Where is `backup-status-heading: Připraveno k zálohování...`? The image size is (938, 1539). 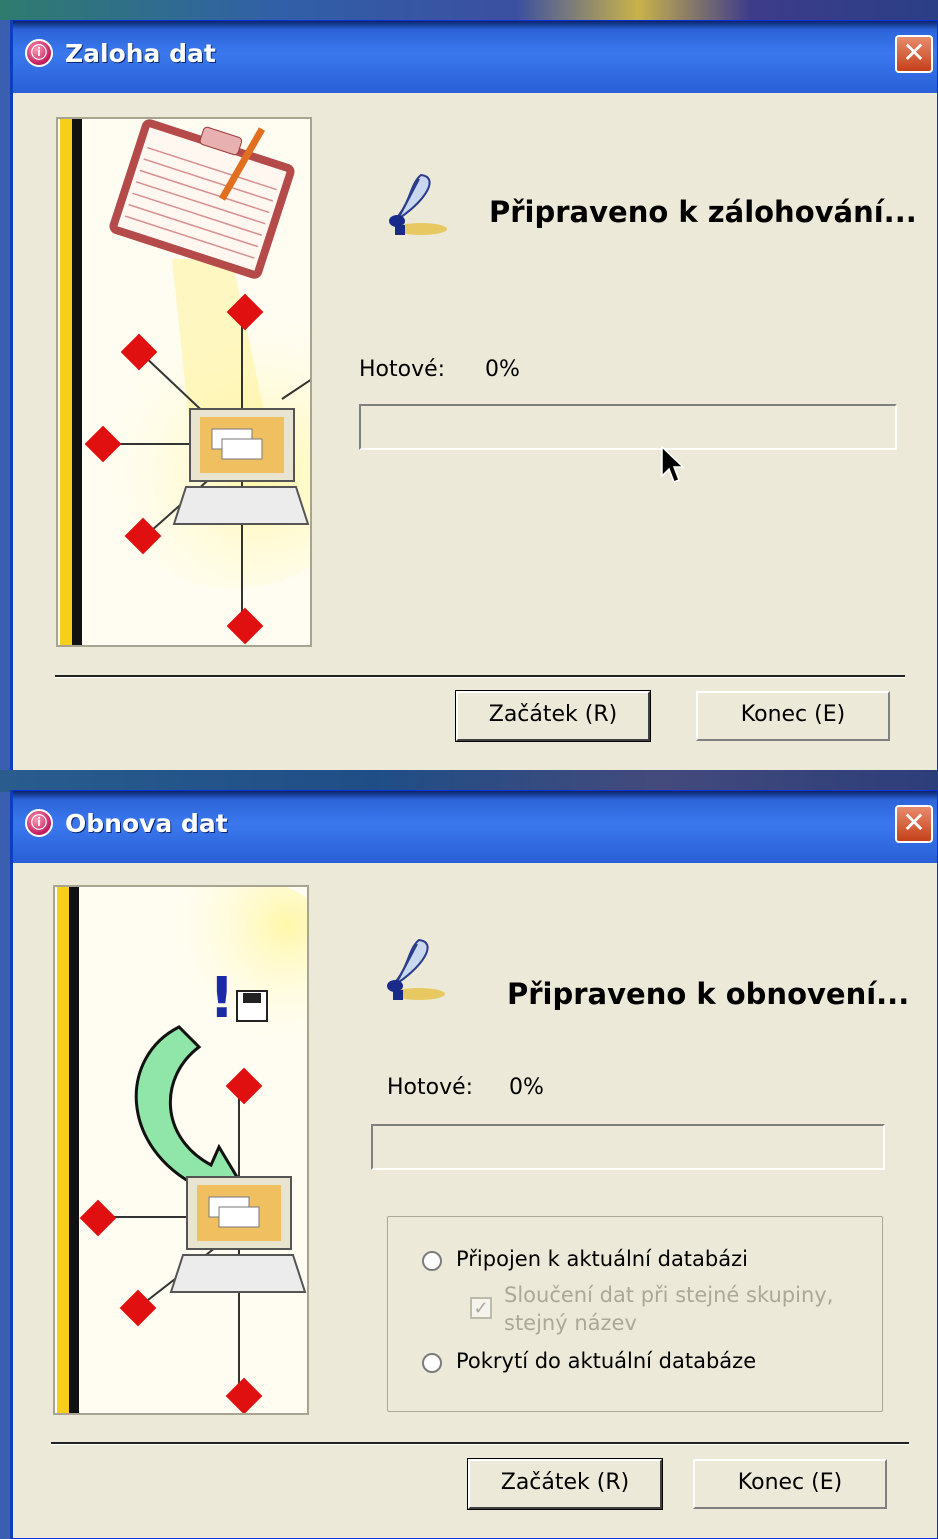
backup-status-heading: Připraveno k zálohování... is located at coordinates (703, 212).